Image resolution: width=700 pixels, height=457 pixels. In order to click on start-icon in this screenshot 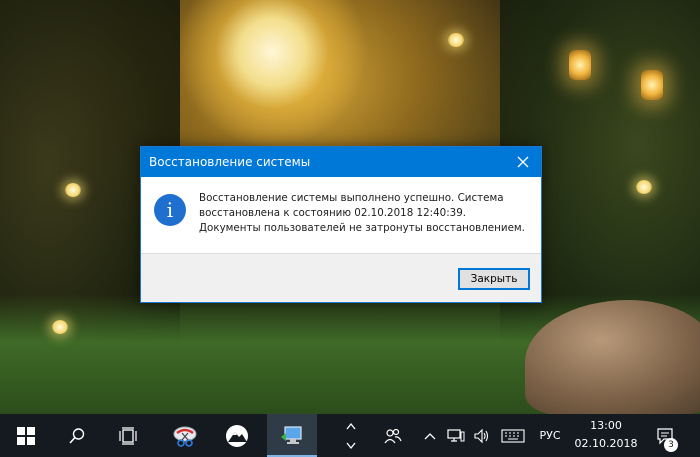, I will do `click(26, 435)`.